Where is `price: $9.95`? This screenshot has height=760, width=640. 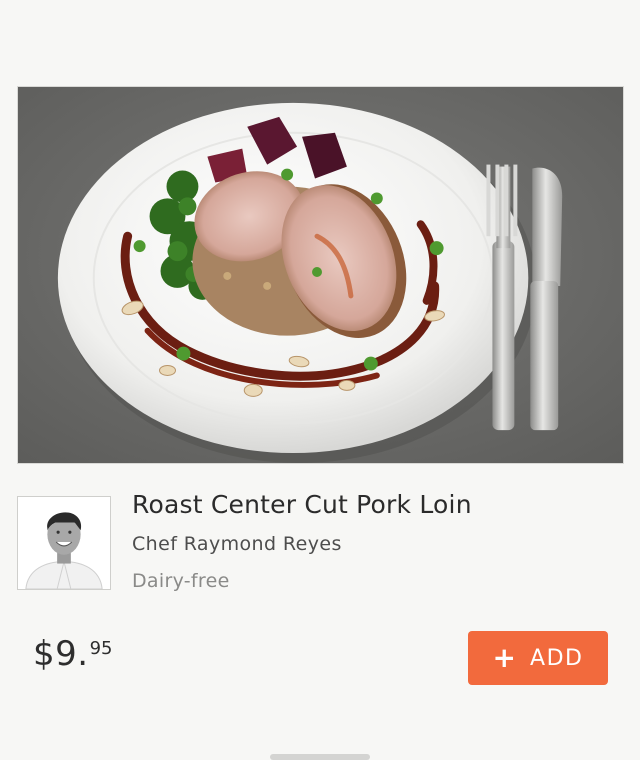
price: $9.95 is located at coordinates (72, 654).